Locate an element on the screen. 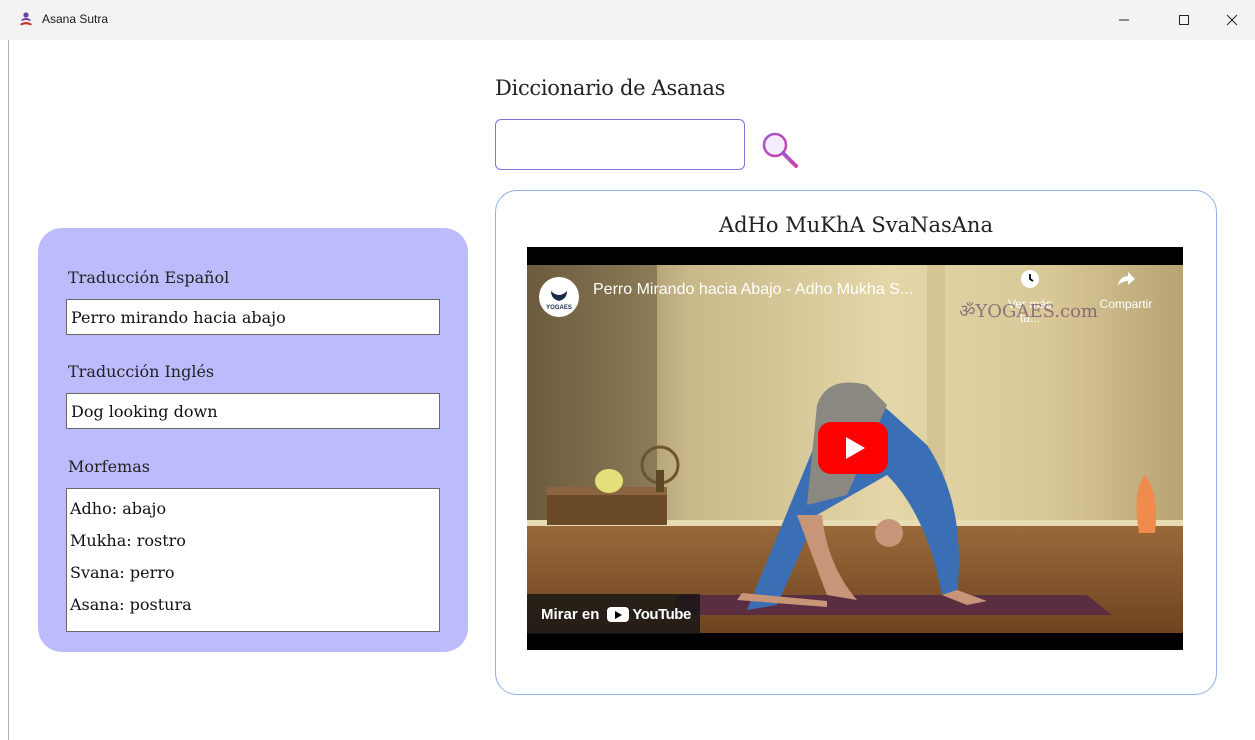 This screenshot has height=740, width=1255. morpheme-line: Svana: perro is located at coordinates (122, 572).